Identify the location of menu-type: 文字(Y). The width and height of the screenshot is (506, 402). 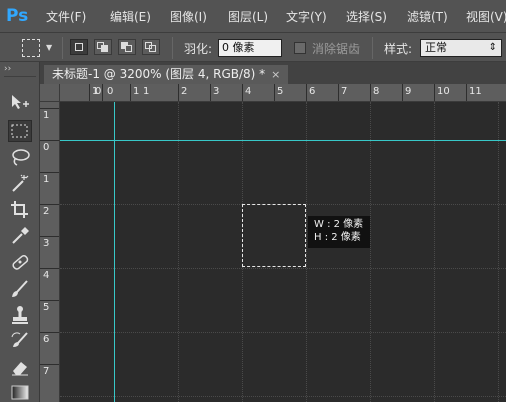
(306, 16).